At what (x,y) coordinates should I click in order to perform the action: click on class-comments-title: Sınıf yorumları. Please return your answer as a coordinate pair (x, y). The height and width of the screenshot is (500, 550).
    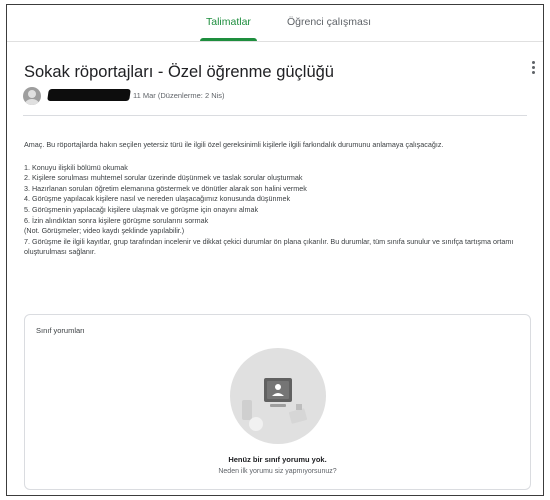
    Looking at the image, I should click on (60, 330).